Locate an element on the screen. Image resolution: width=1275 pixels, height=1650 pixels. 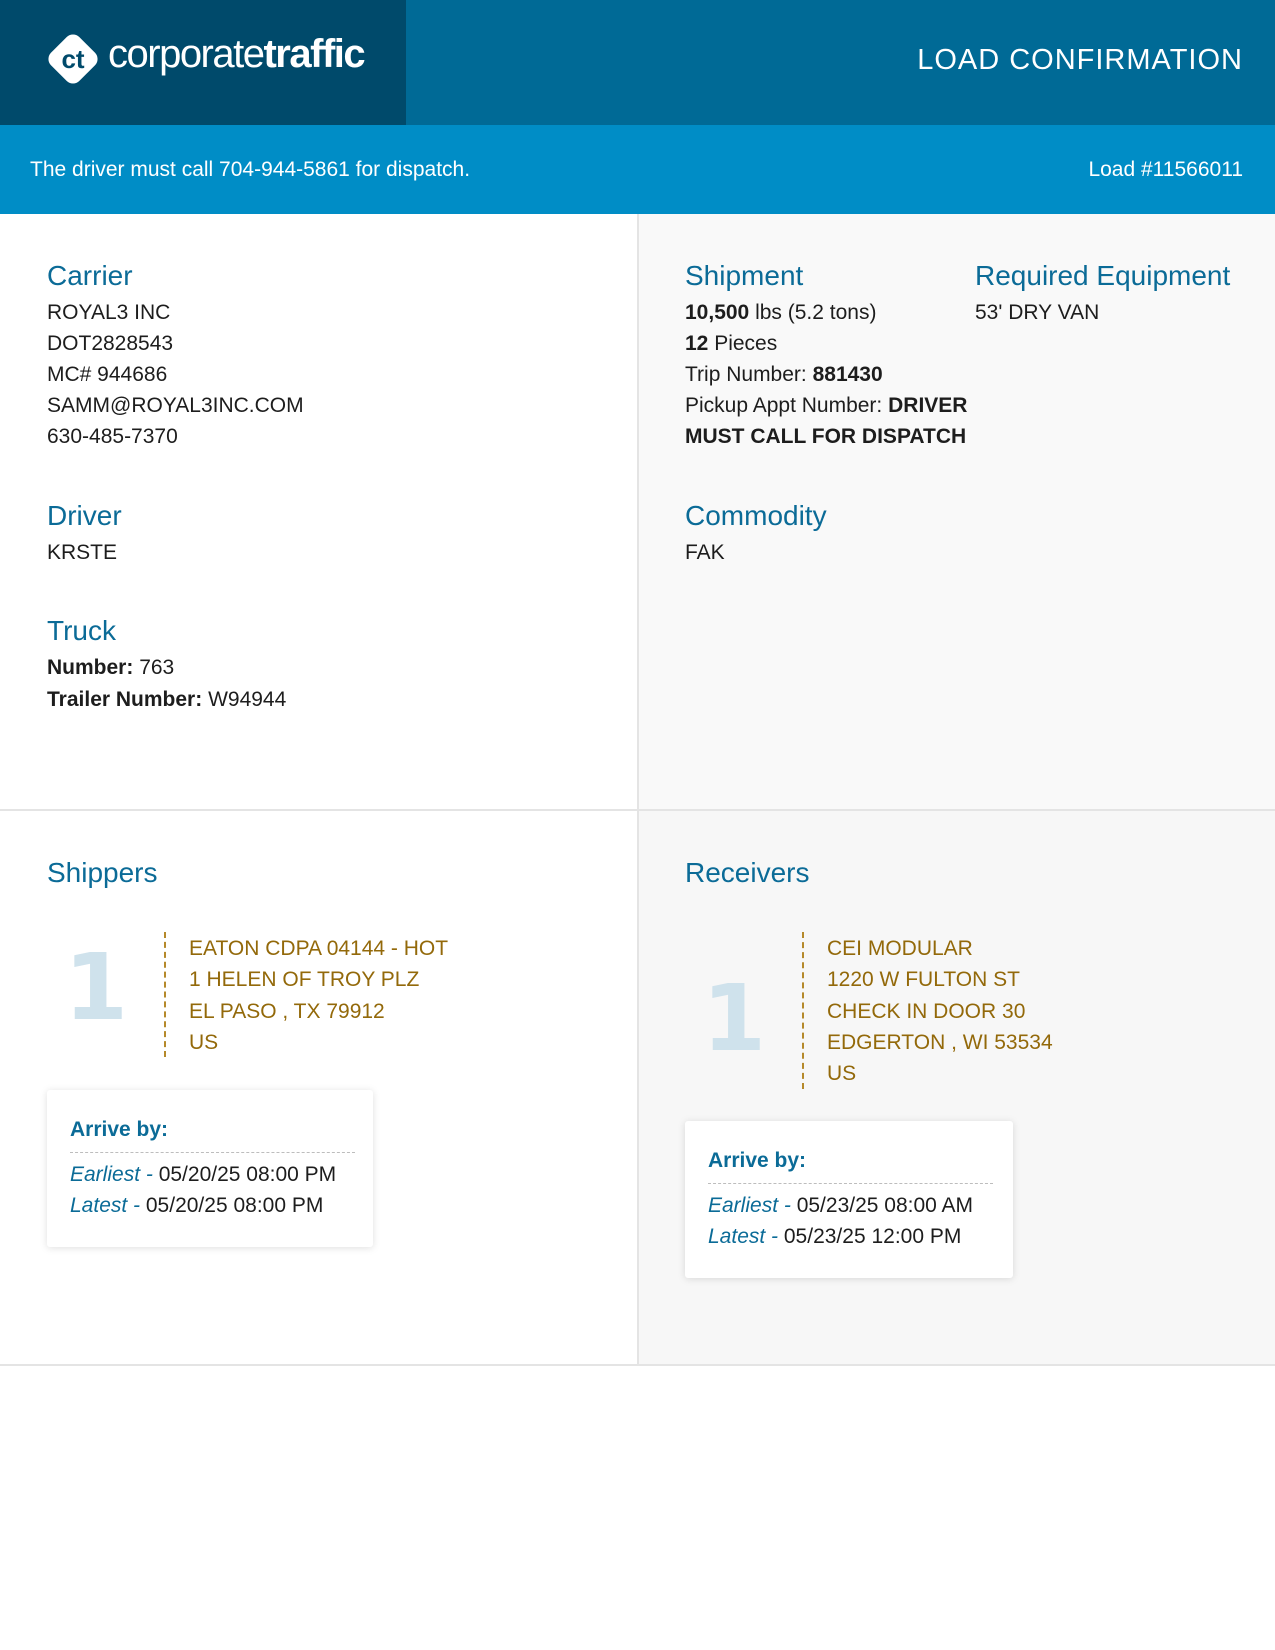
shipment-pieces: 12 Pieces is located at coordinates (731, 344).